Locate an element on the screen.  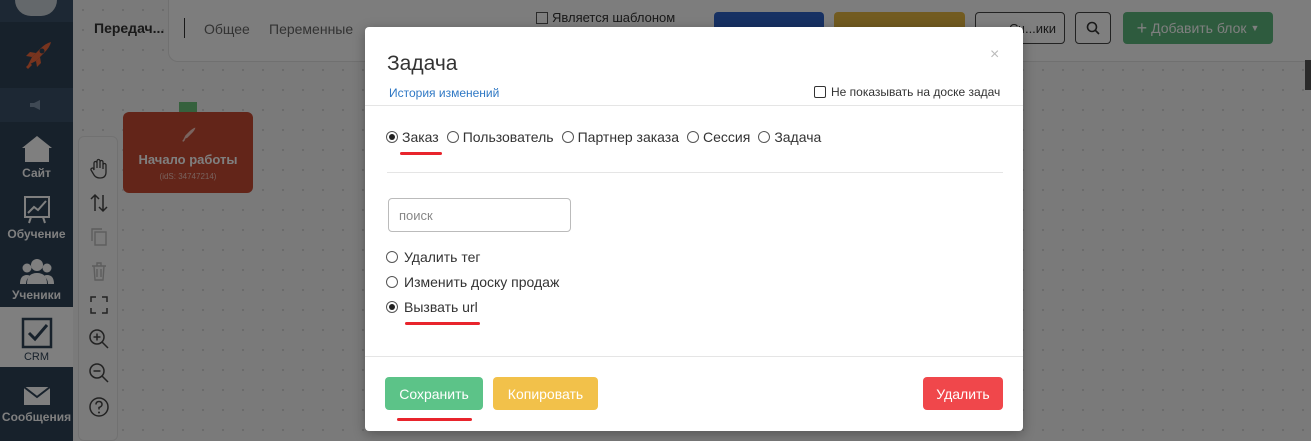
option-label: Изменить доску продаж is located at coordinates (482, 282).